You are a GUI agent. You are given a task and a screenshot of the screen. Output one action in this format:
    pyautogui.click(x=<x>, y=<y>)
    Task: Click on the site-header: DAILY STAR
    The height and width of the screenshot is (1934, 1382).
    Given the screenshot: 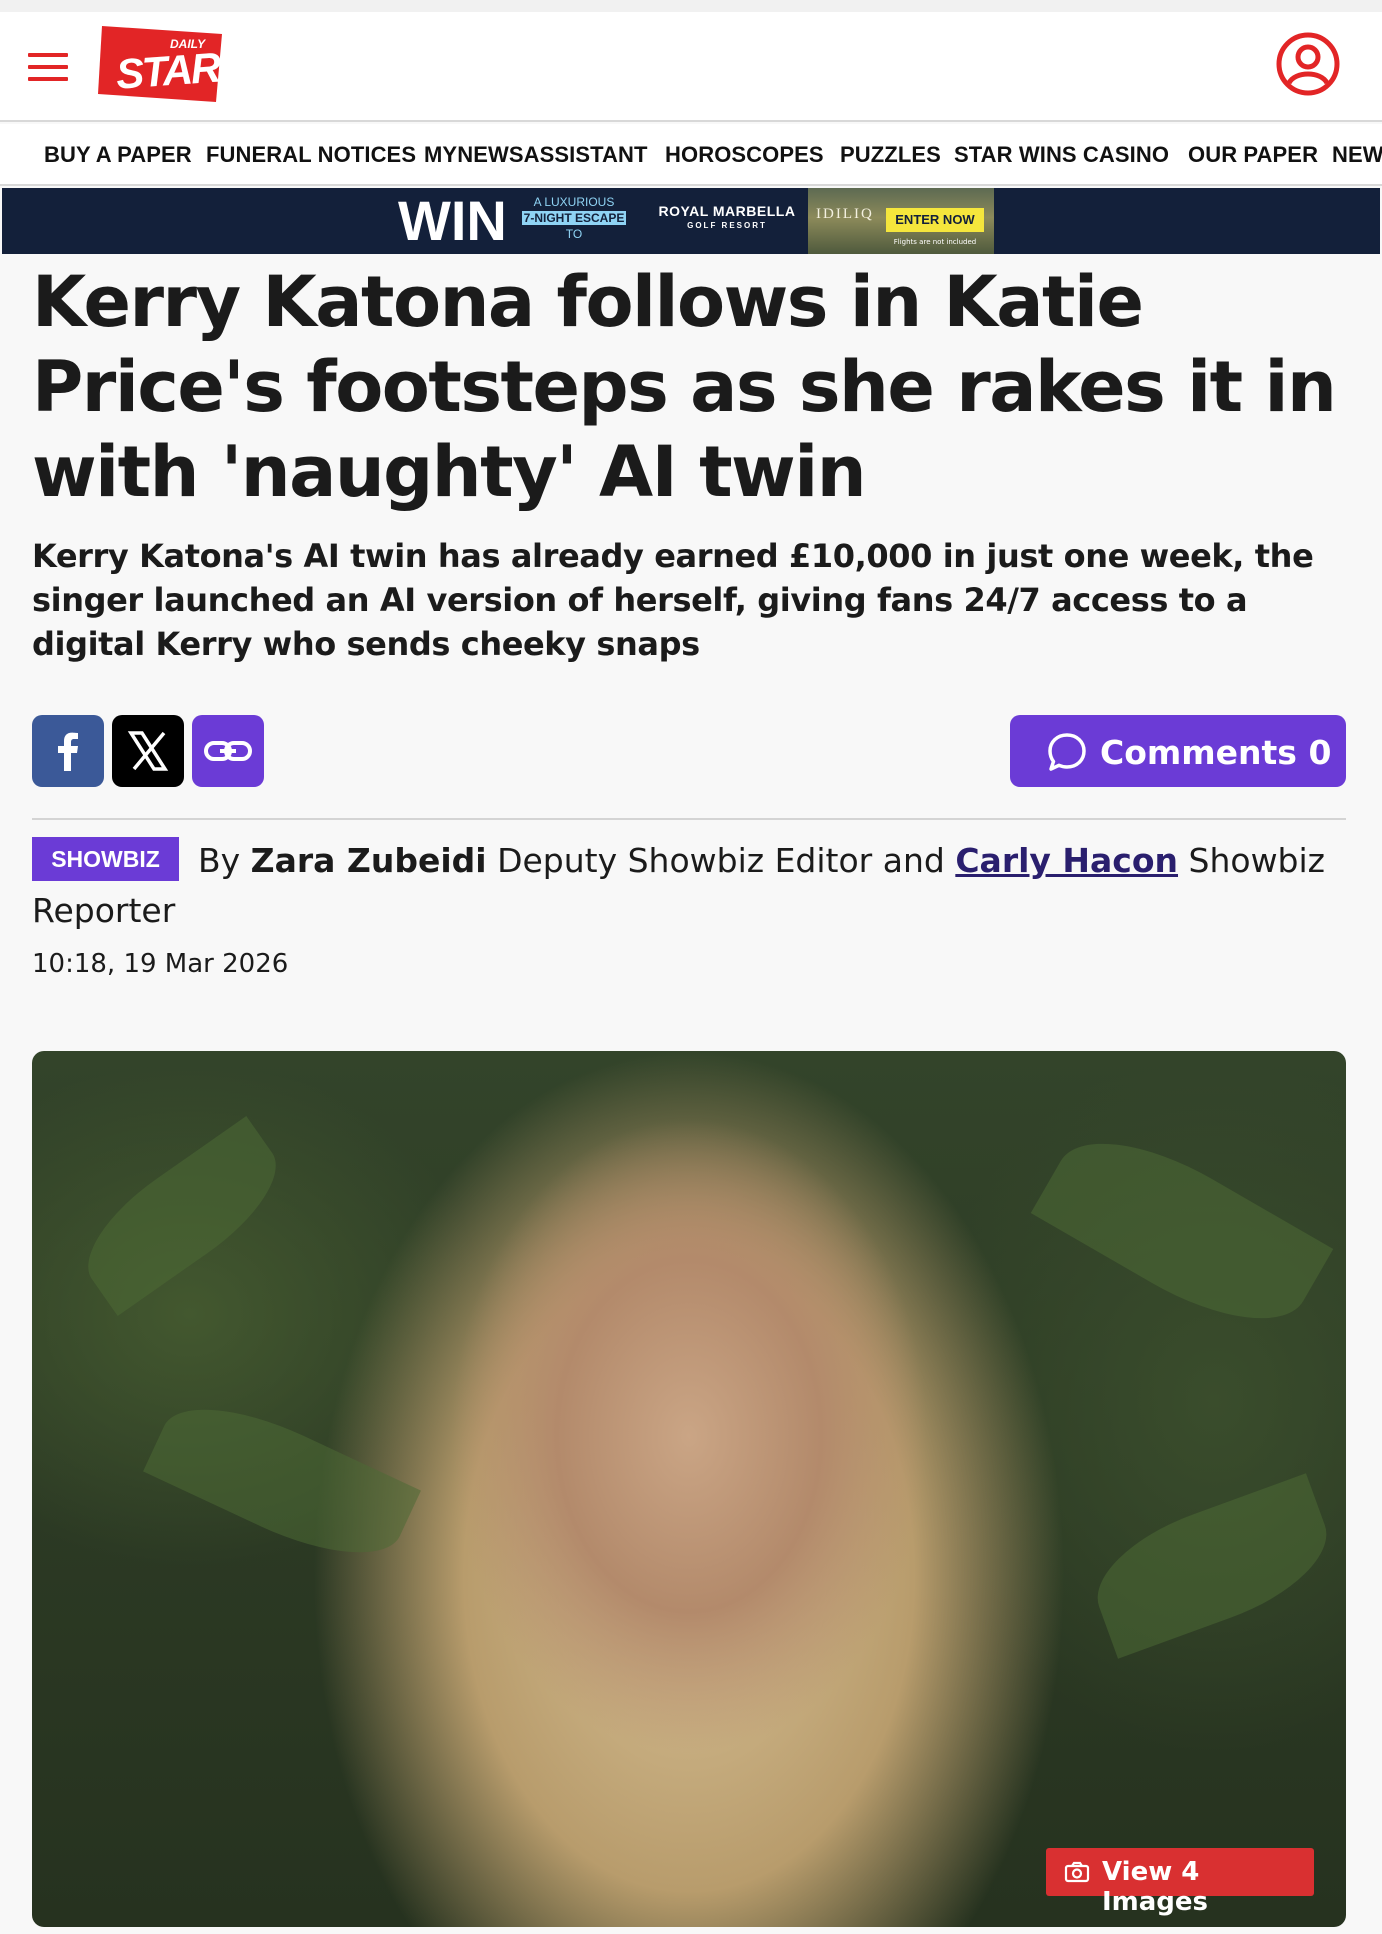 What is the action you would take?
    pyautogui.click(x=691, y=67)
    